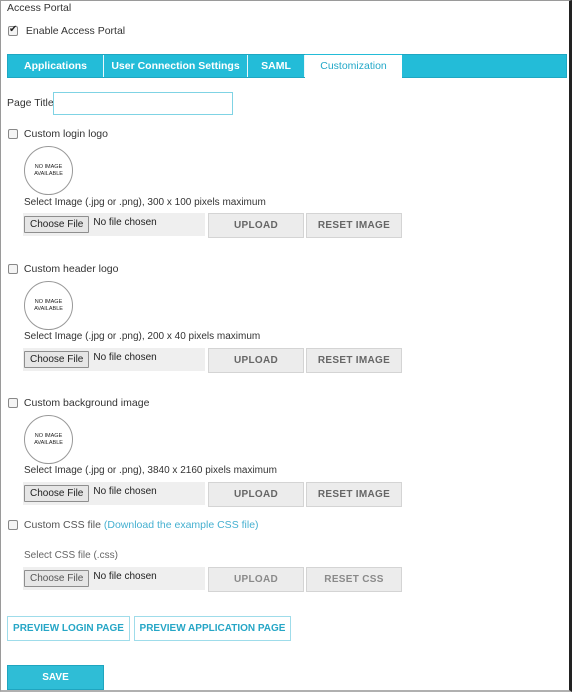 Image resolution: width=572 pixels, height=692 pixels. Describe the element at coordinates (181, 525) in the screenshot. I see `download-example-css-link: (Download the example CSS file)` at that location.